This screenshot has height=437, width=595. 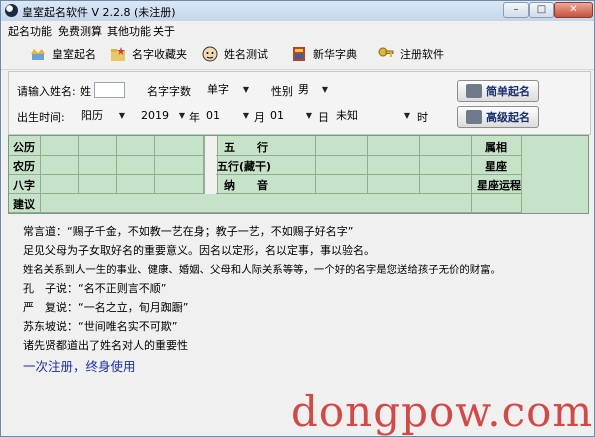 I want to click on intro-line: 常言道：“赐子千金，不如教一艺在身；教子一艺，不如赐子好名字”, so click(x=188, y=231).